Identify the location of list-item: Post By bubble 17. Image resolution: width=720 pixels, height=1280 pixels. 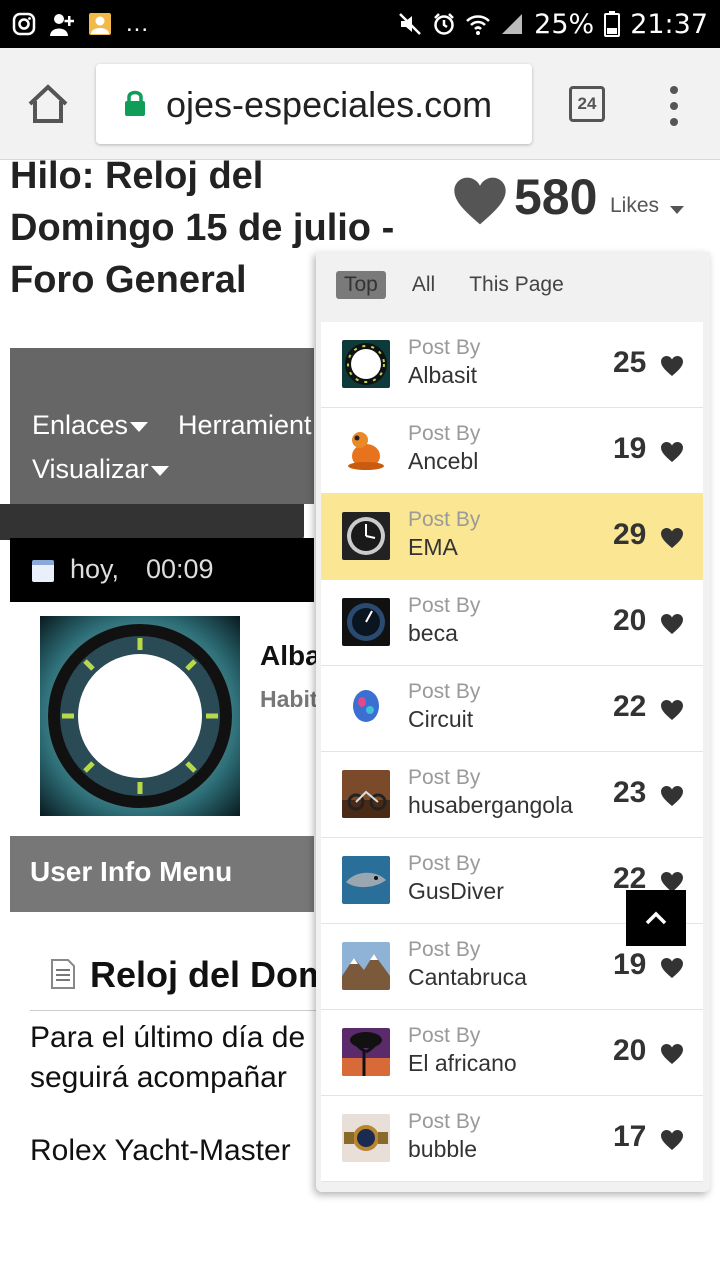
(512, 1139).